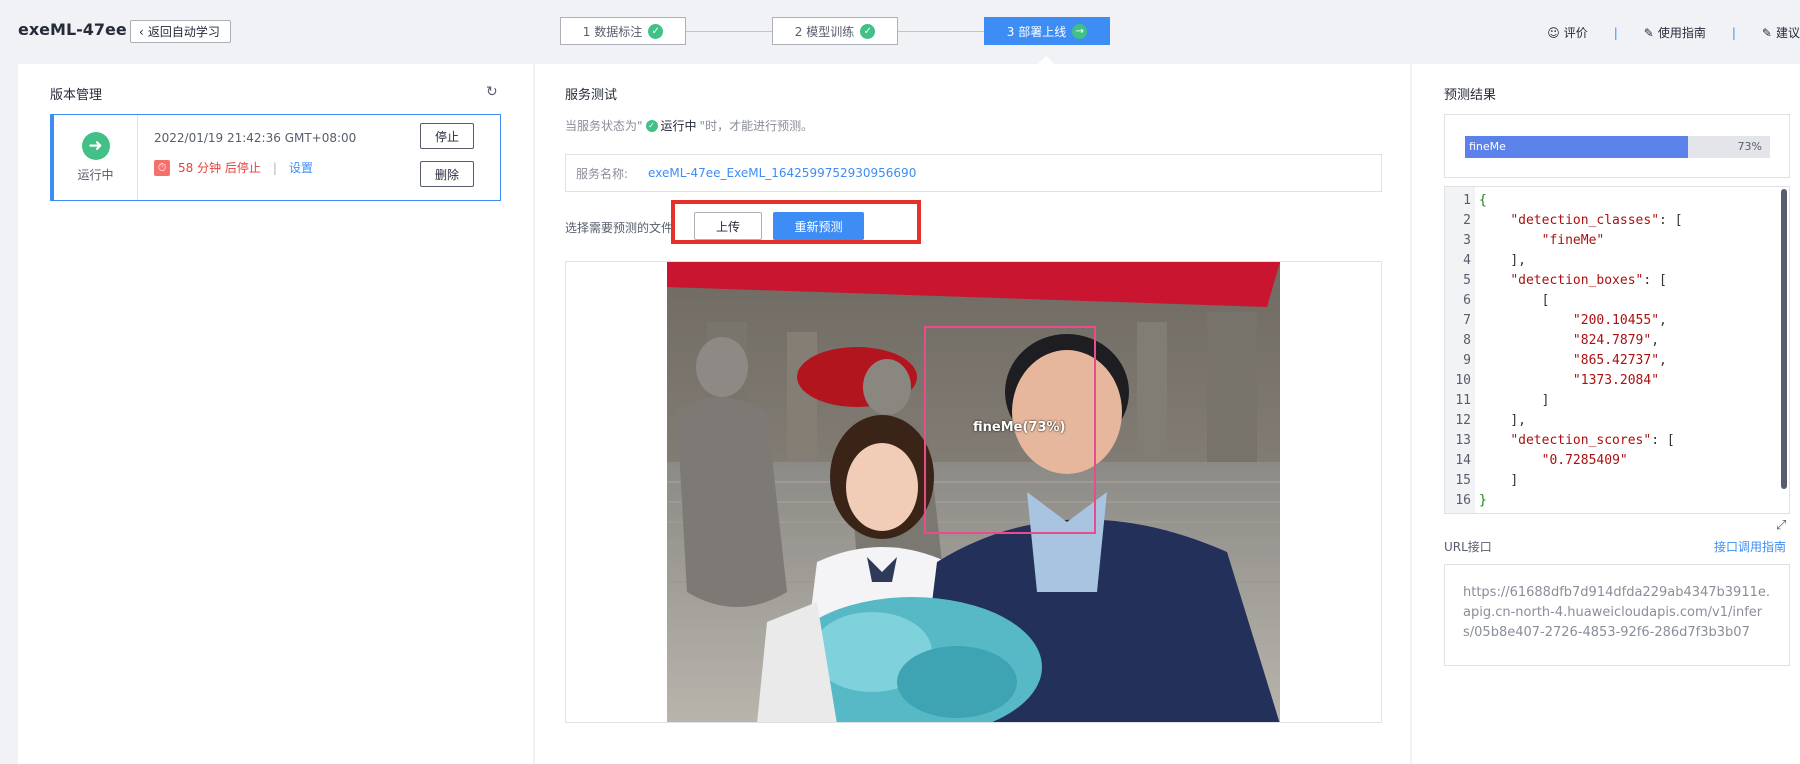  I want to click on stop-button: 停止, so click(447, 136).